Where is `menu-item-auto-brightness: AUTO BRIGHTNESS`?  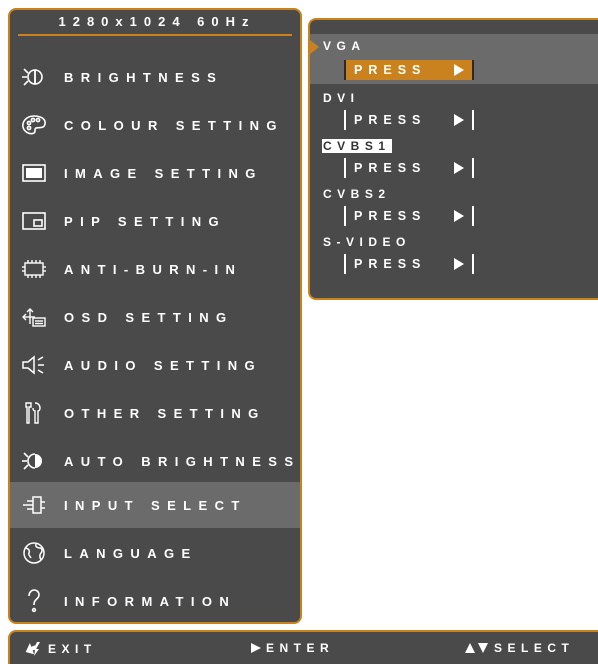 menu-item-auto-brightness: AUTO BRIGHTNESS is located at coordinates (155, 461).